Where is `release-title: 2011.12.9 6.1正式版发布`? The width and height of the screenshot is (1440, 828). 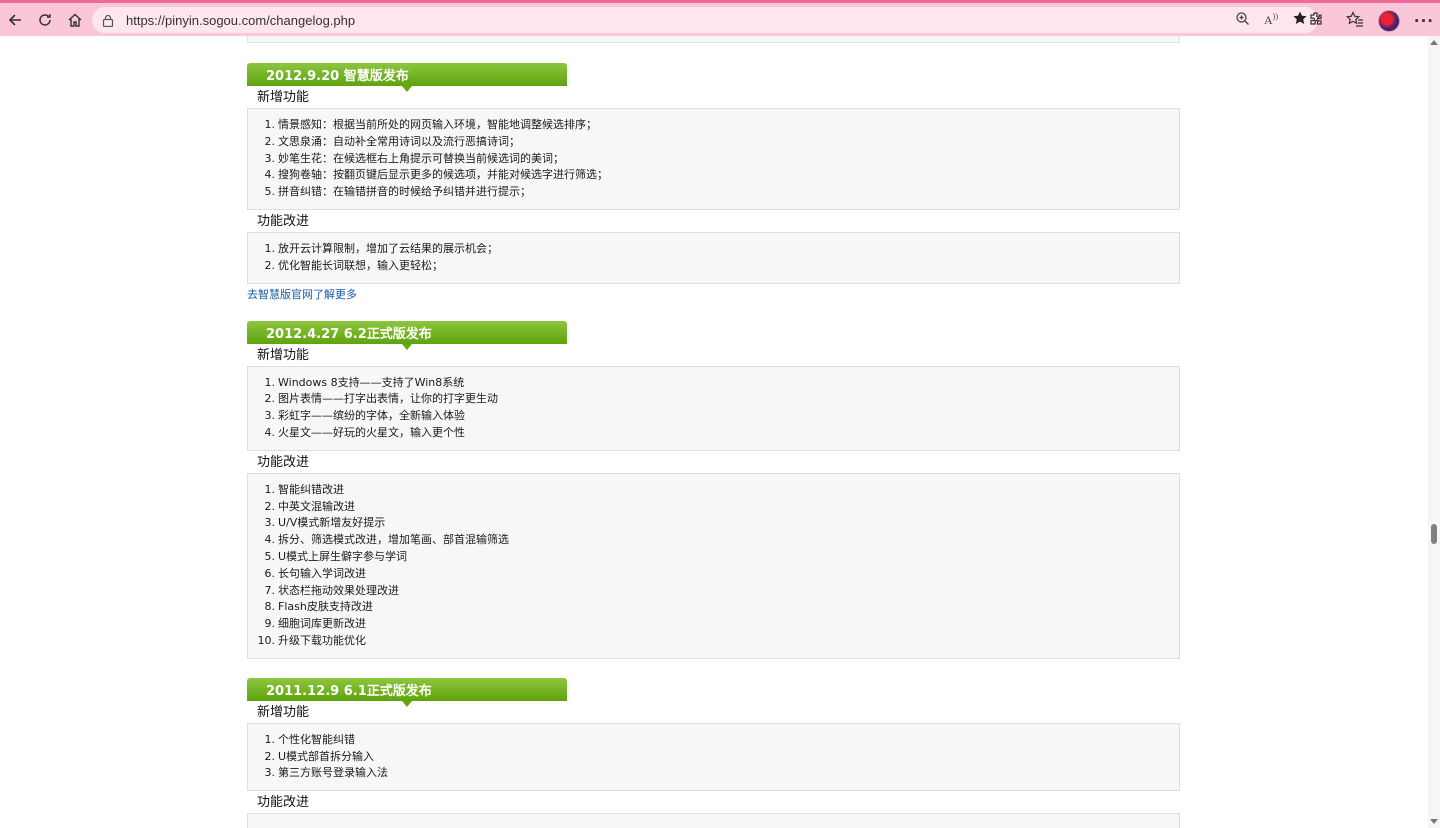 release-title: 2011.12.9 6.1正式版发布 is located at coordinates (407, 692).